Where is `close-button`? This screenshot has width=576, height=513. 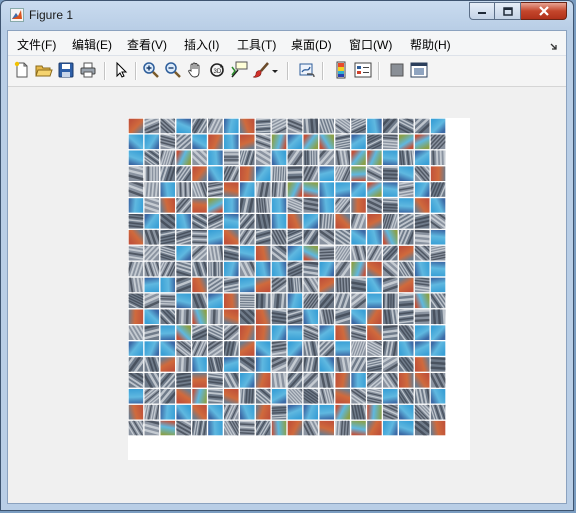
close-button is located at coordinates (544, 11).